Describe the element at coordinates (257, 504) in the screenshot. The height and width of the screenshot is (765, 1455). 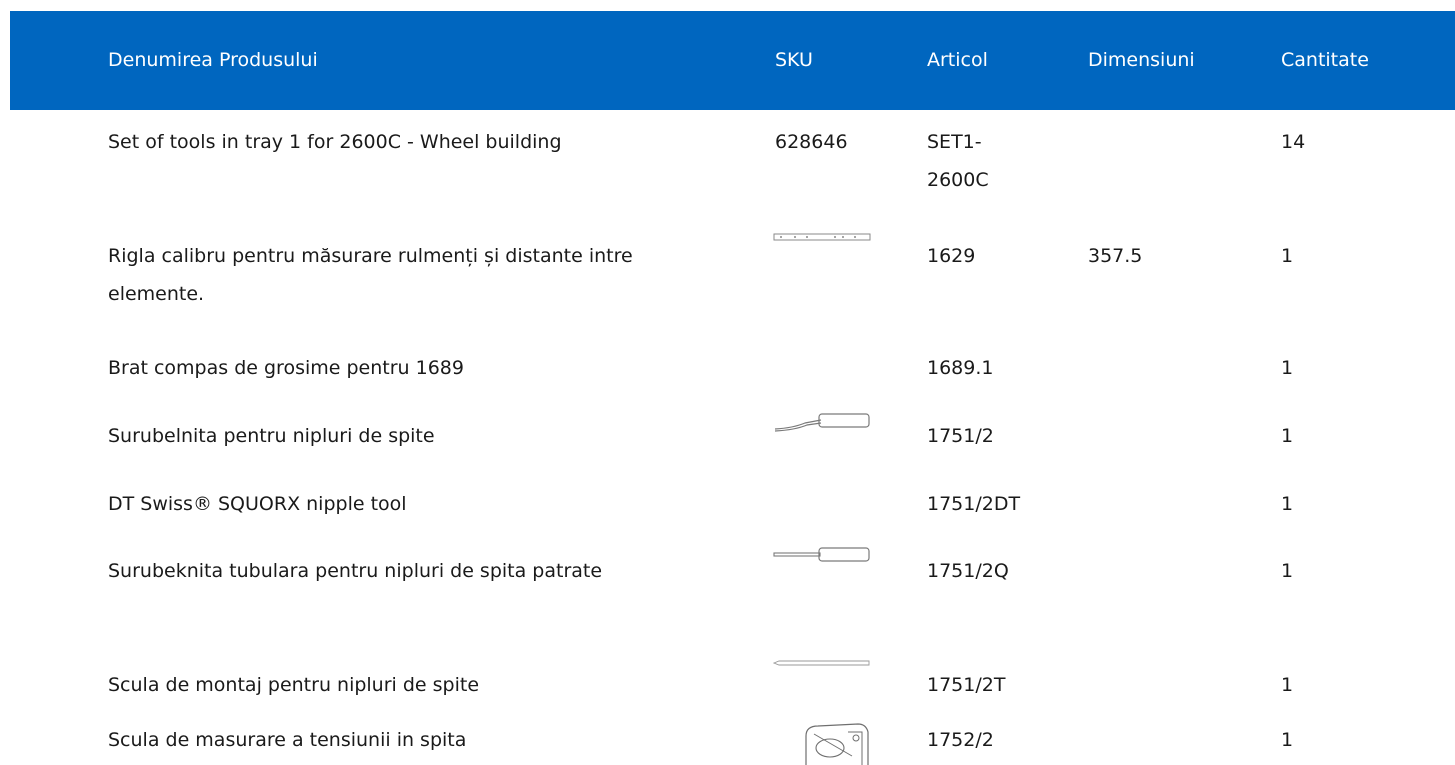
I see `product-name: DT Swiss® SQUORX nipple tool` at that location.